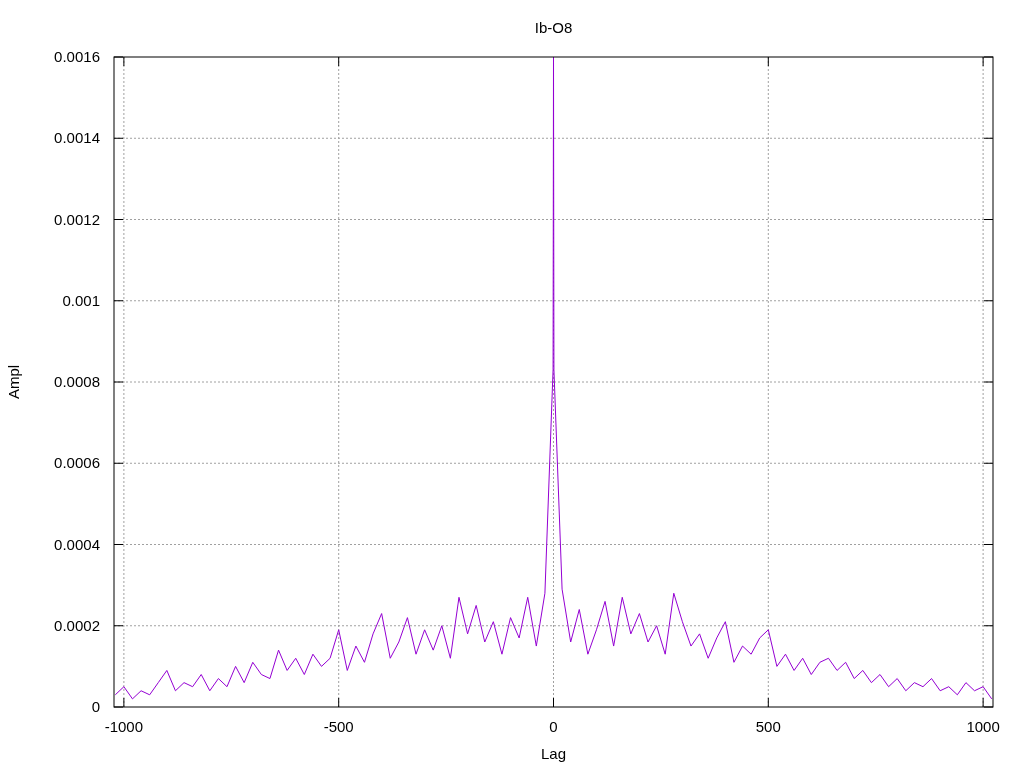 This screenshot has height=768, width=1024. Describe the element at coordinates (124, 726) in the screenshot. I see `x-tick-label: -1000` at that location.